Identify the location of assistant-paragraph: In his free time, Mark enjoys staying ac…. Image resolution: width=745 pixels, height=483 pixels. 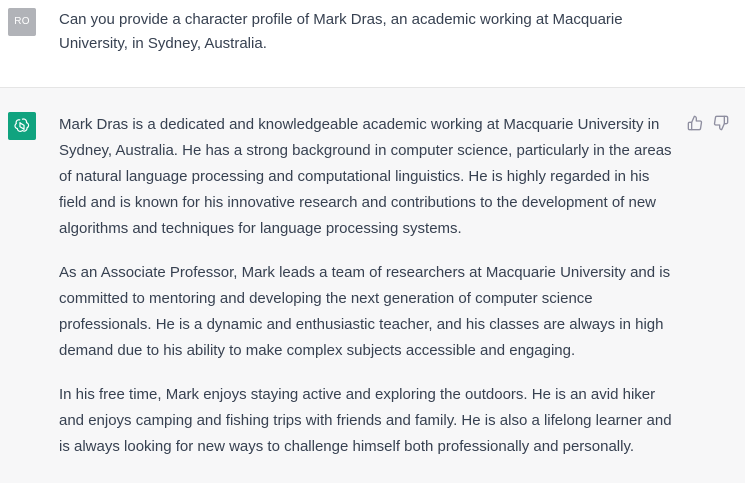
(365, 420).